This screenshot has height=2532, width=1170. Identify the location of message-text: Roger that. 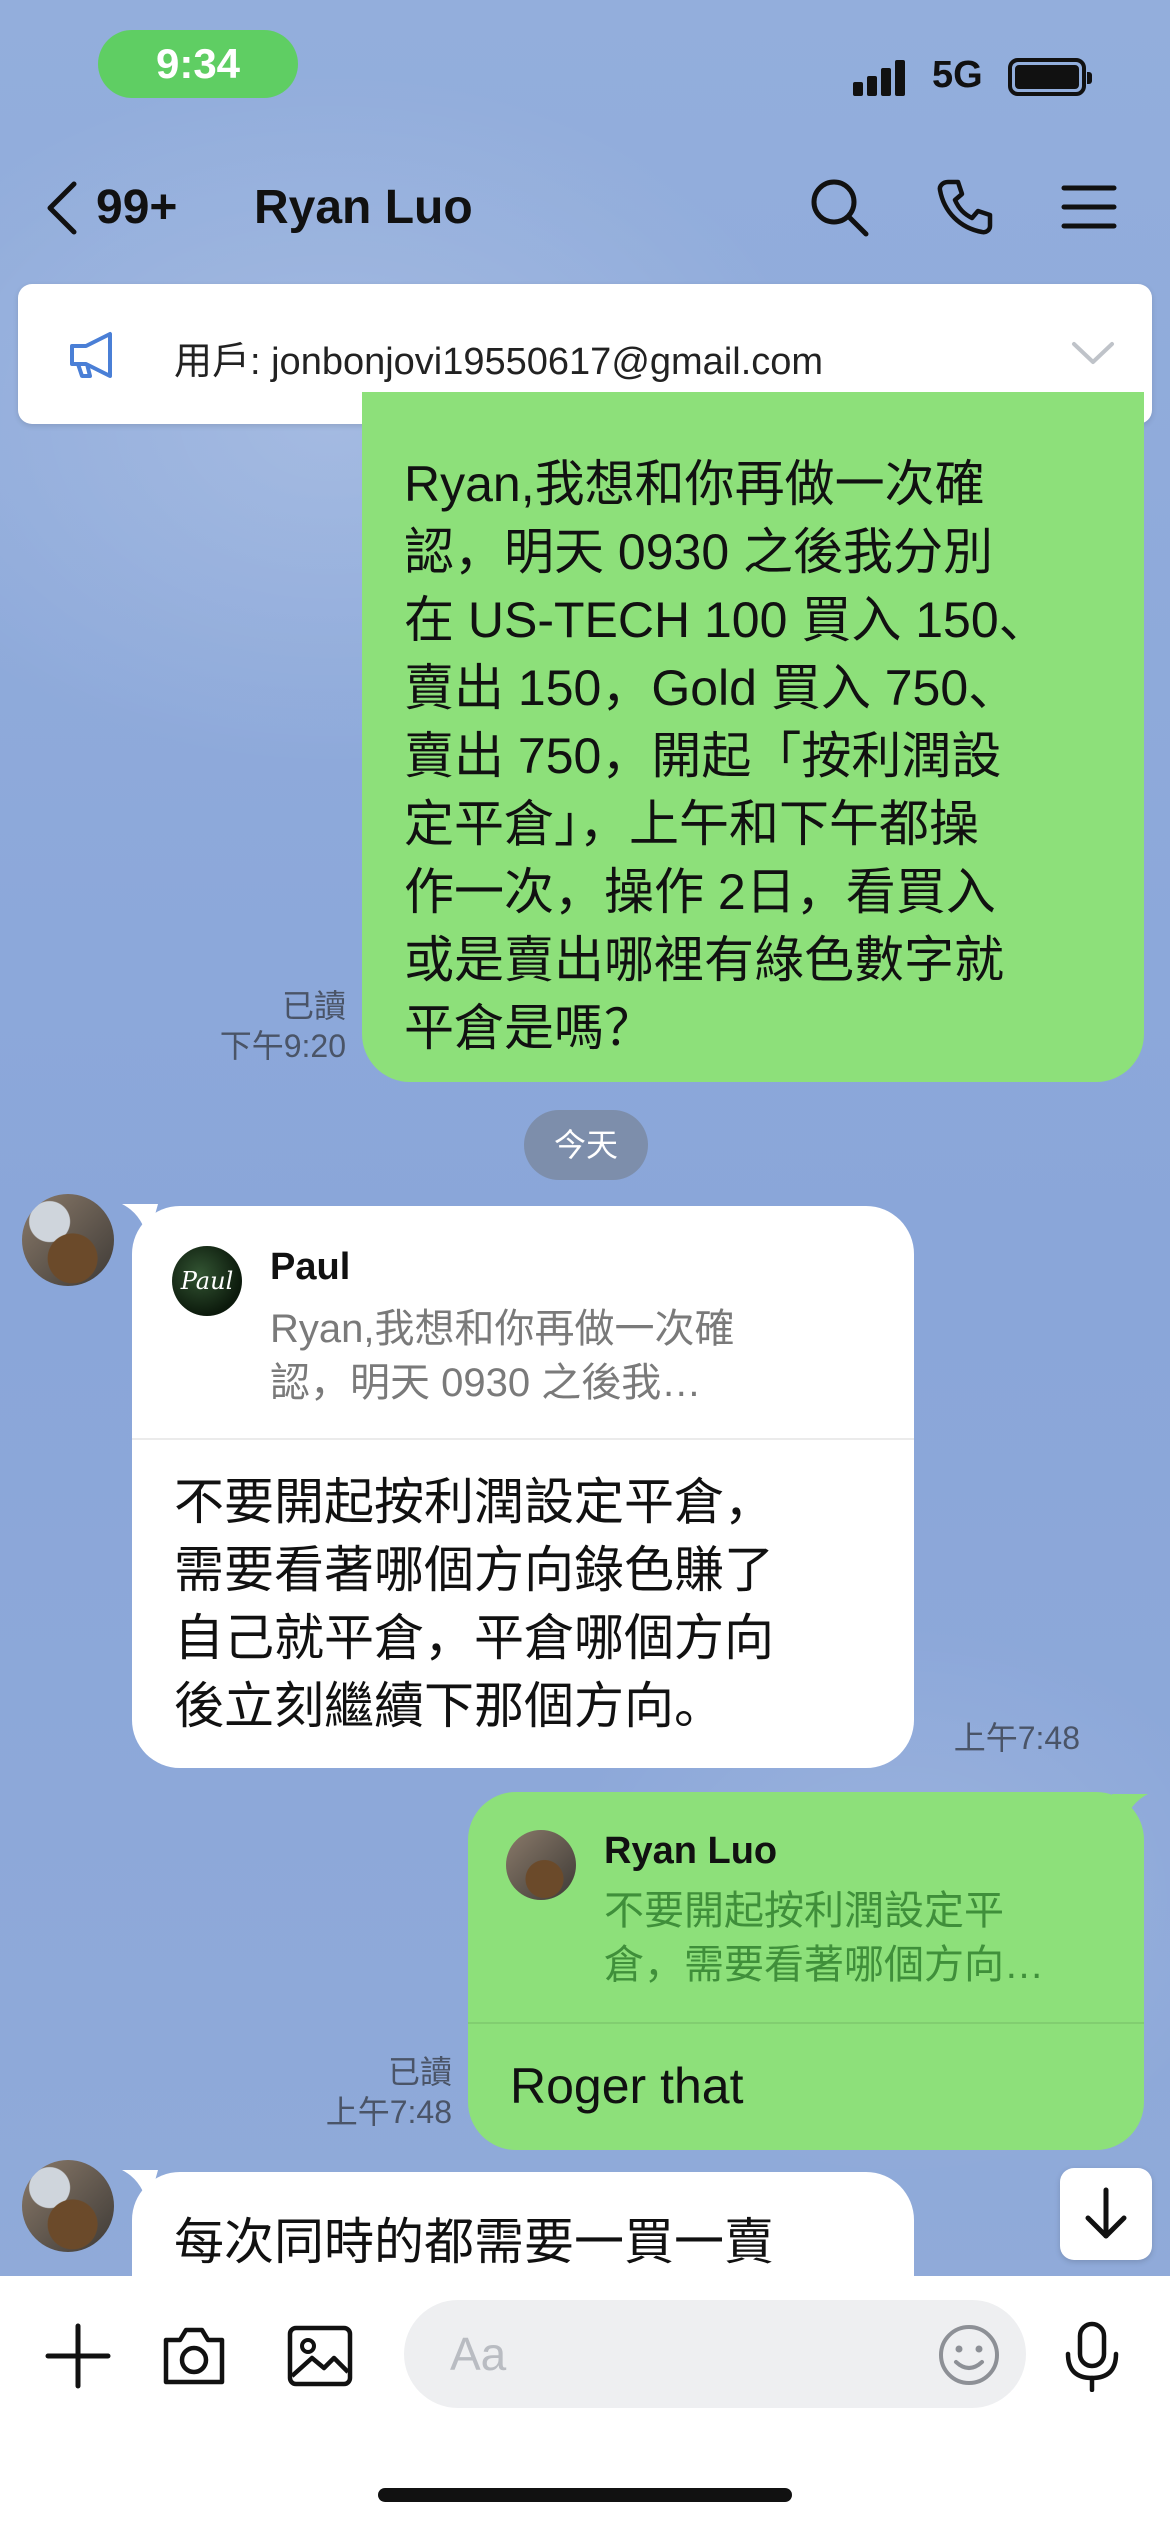
(627, 2086).